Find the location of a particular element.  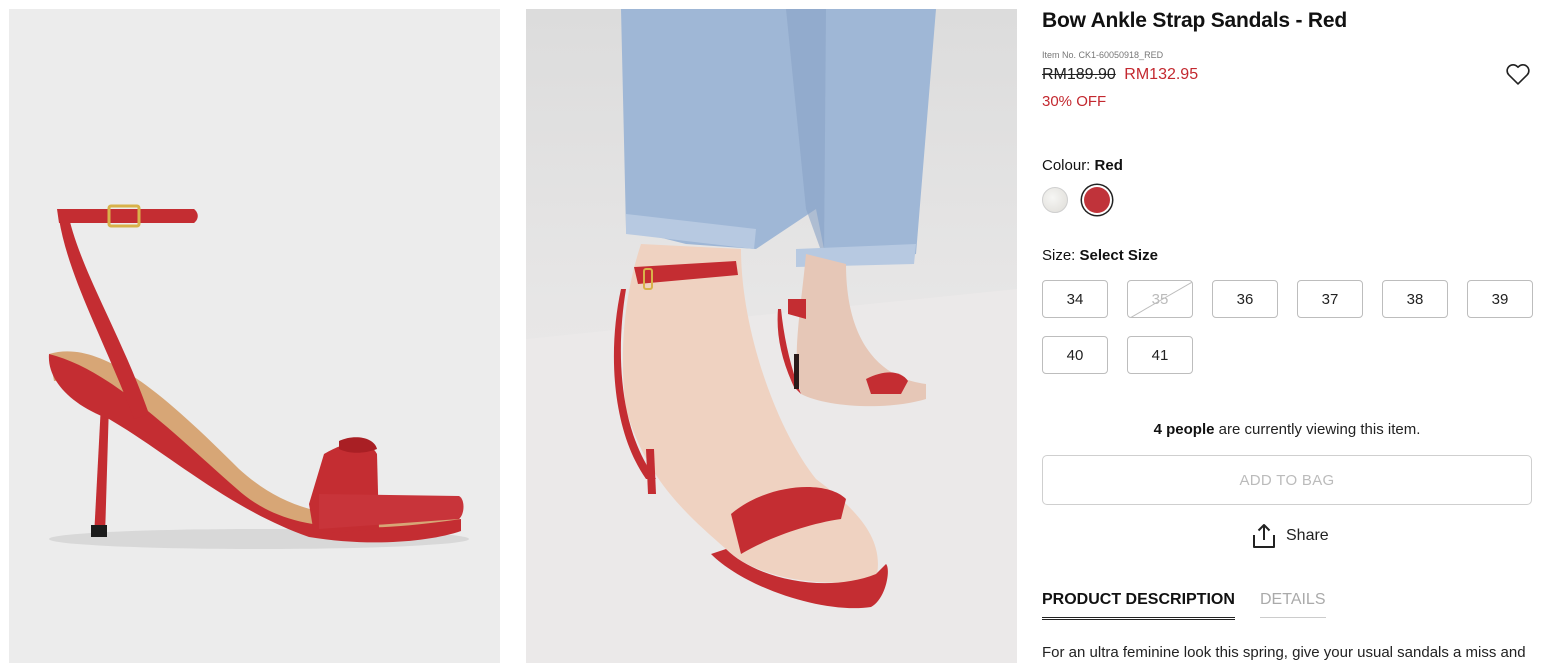

size-option-41: 41 is located at coordinates (1160, 355).